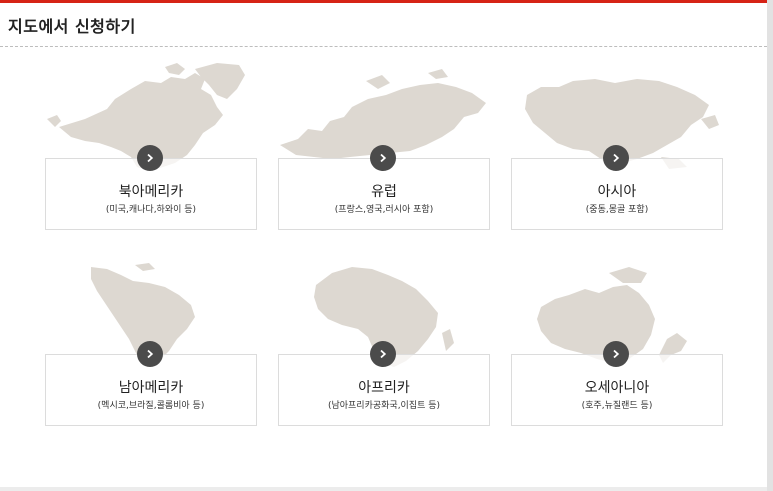 This screenshot has height=491, width=773. Describe the element at coordinates (384, 388) in the screenshot. I see `region-name: 아프리카` at that location.